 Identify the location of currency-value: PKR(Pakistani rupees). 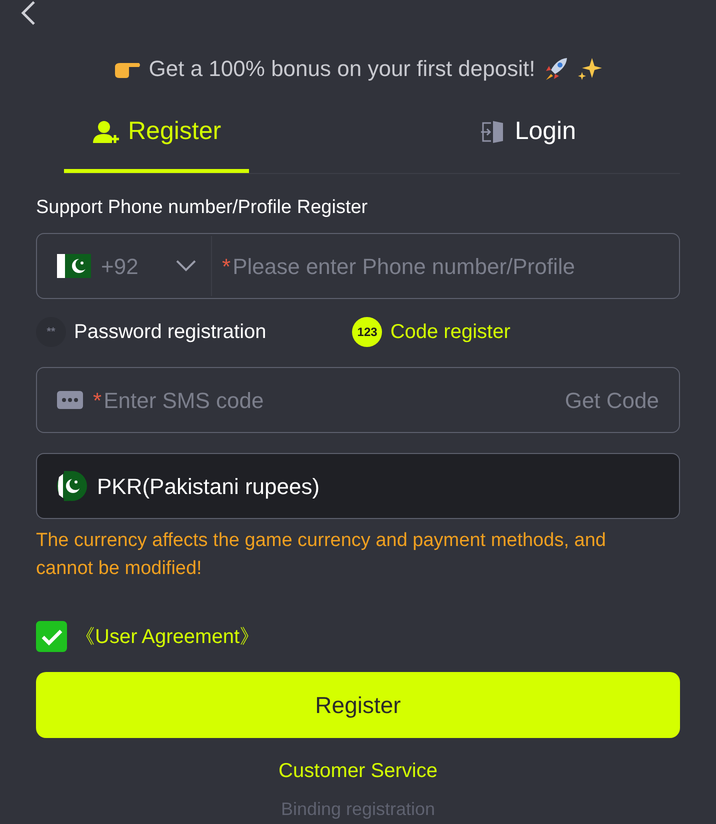
(208, 486).